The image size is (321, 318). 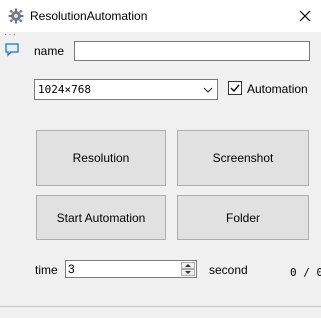 I want to click on name-label: name, so click(x=49, y=51).